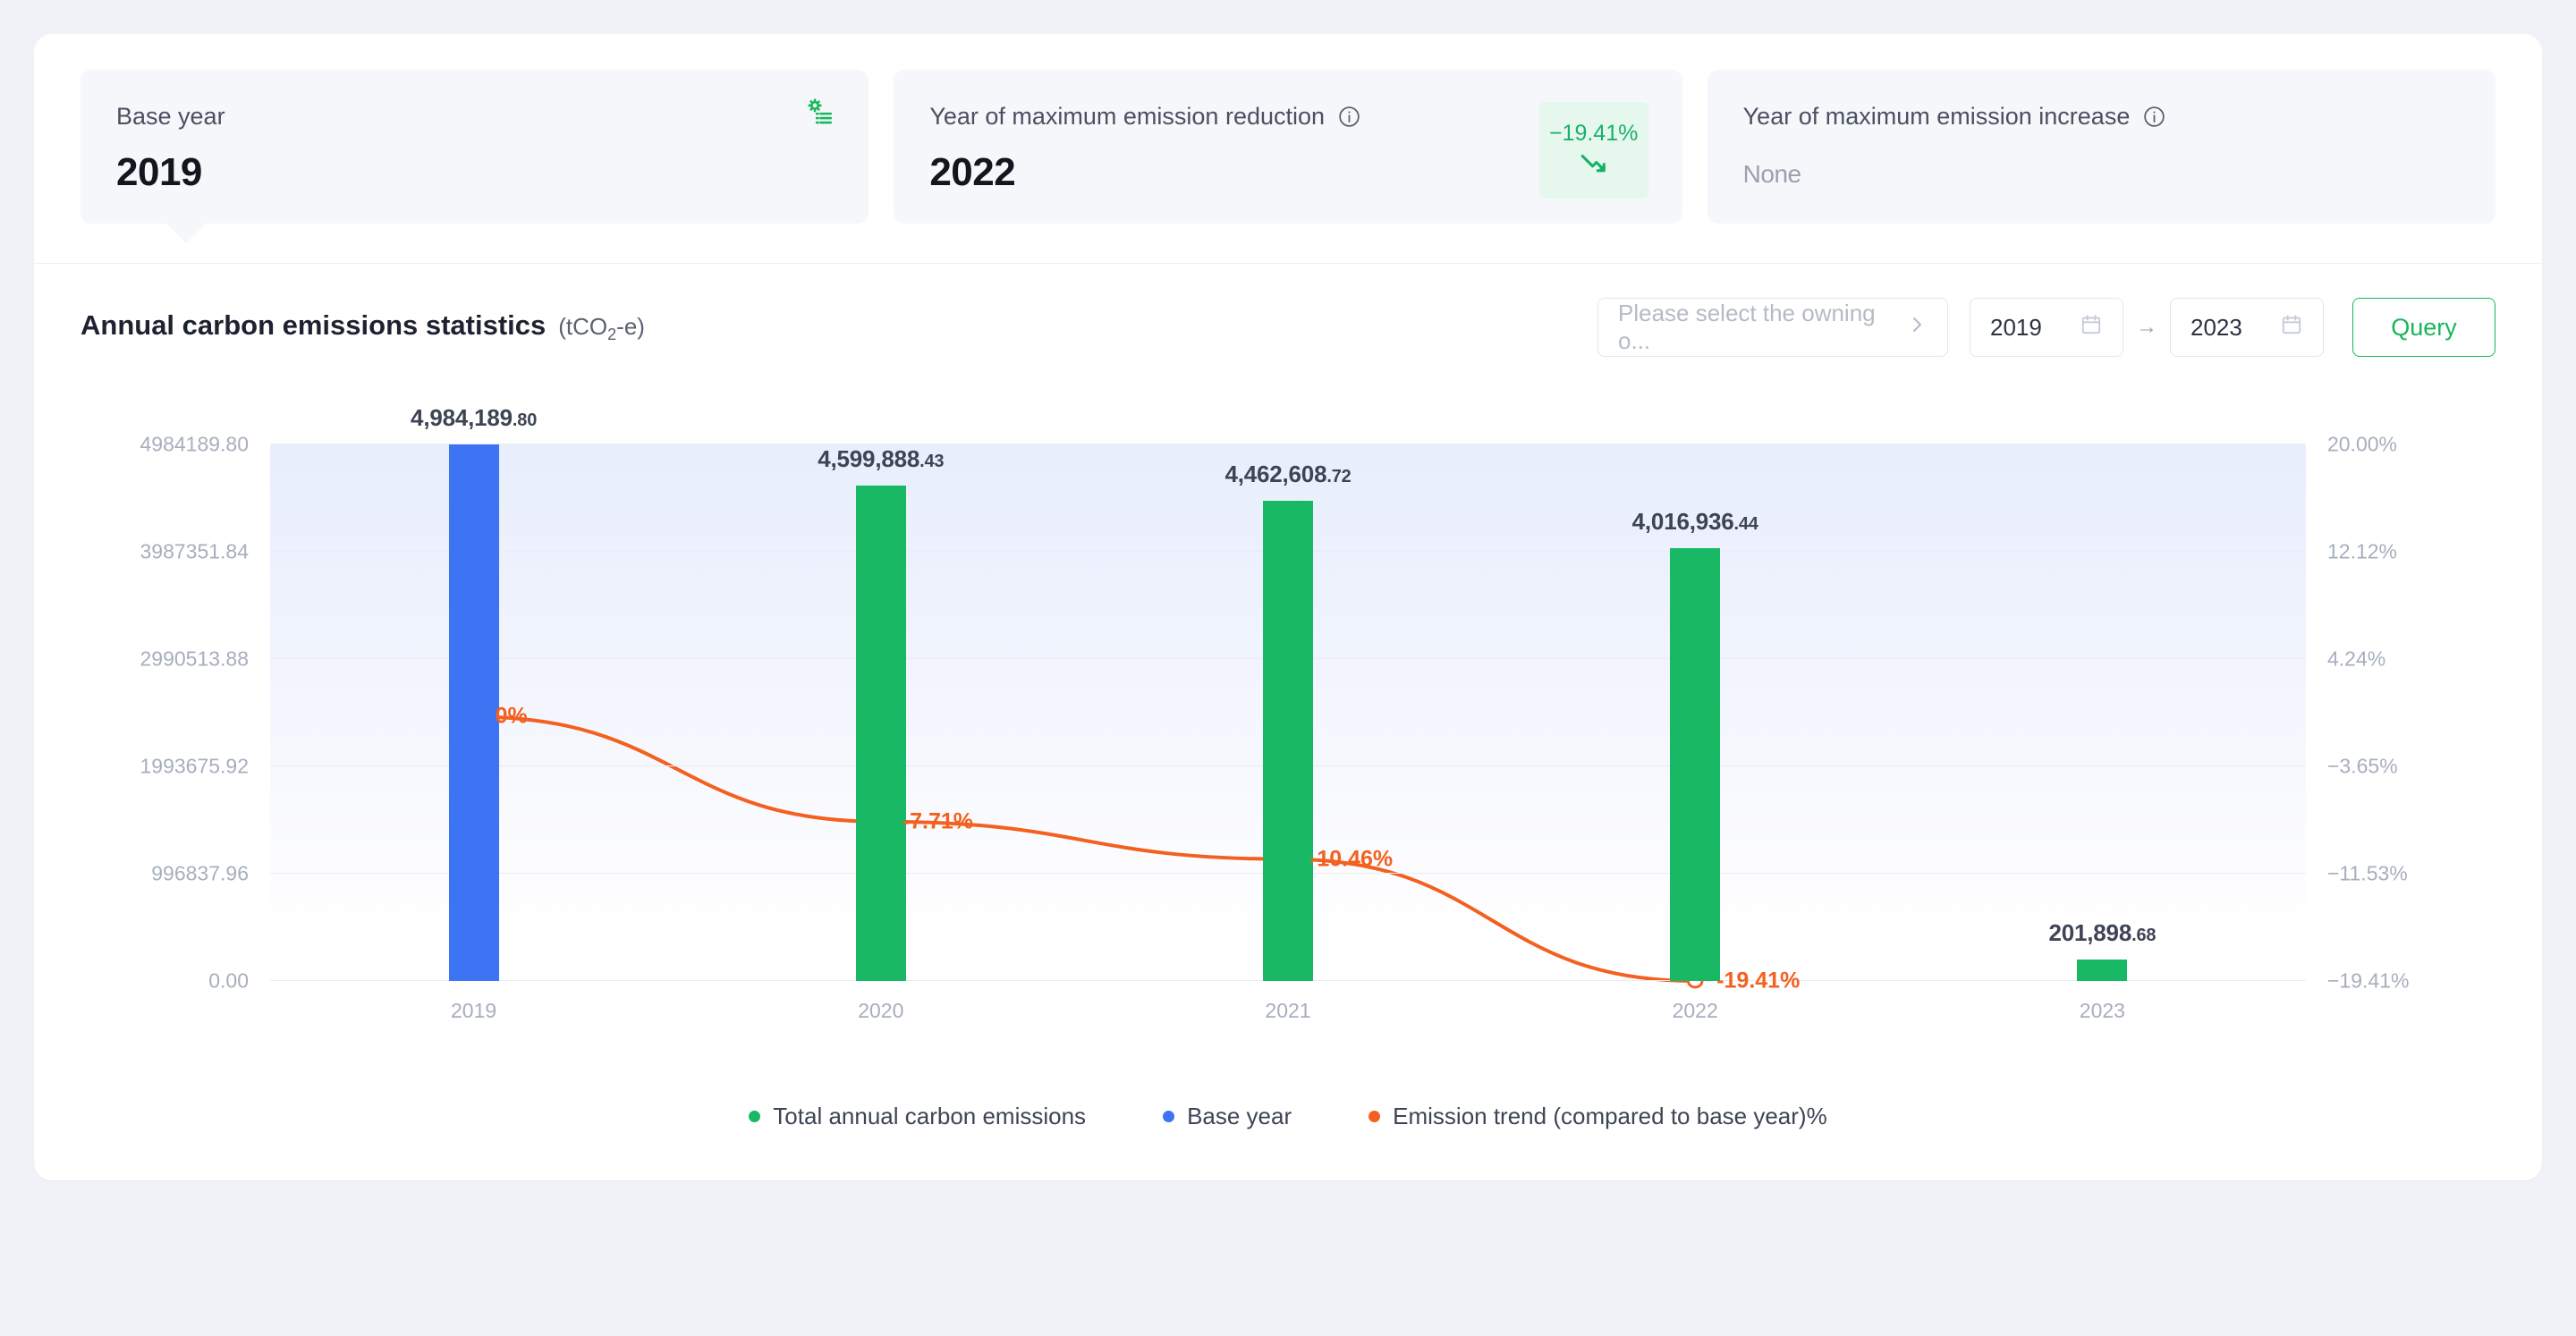 This screenshot has height=1336, width=2576. Describe the element at coordinates (2362, 444) in the screenshot. I see `y-axis-right-tick: 20.00%` at that location.